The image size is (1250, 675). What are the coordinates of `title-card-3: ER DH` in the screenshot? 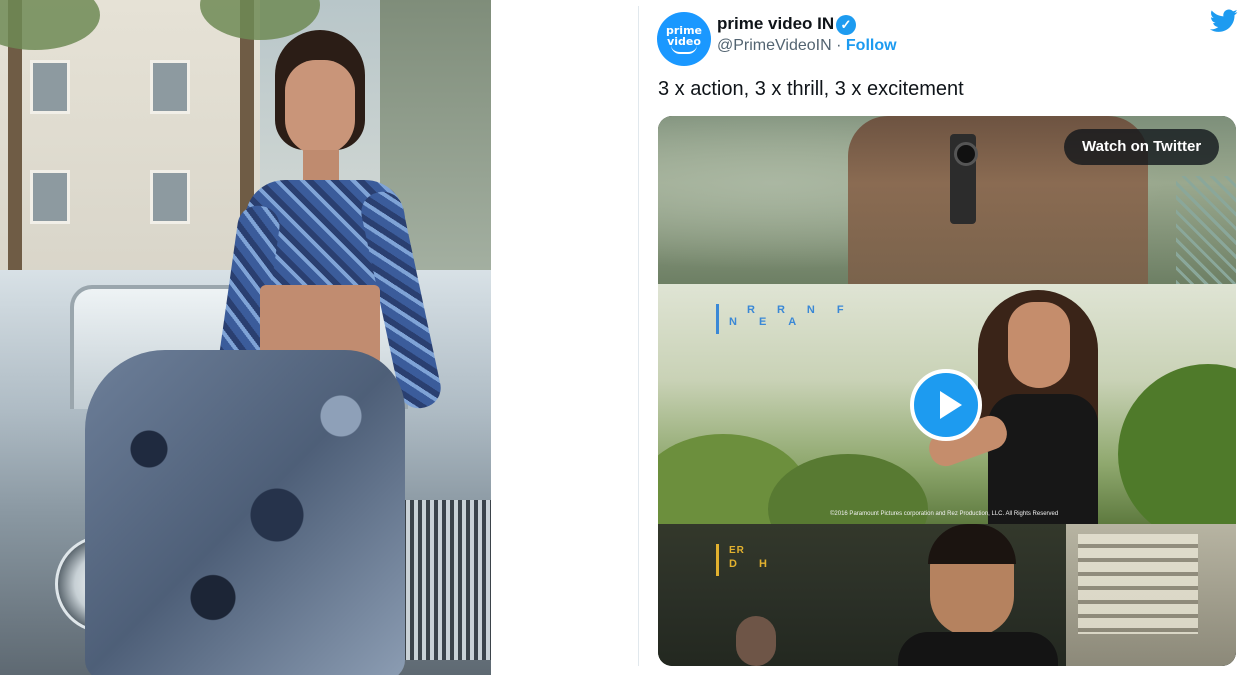 It's located at (752, 560).